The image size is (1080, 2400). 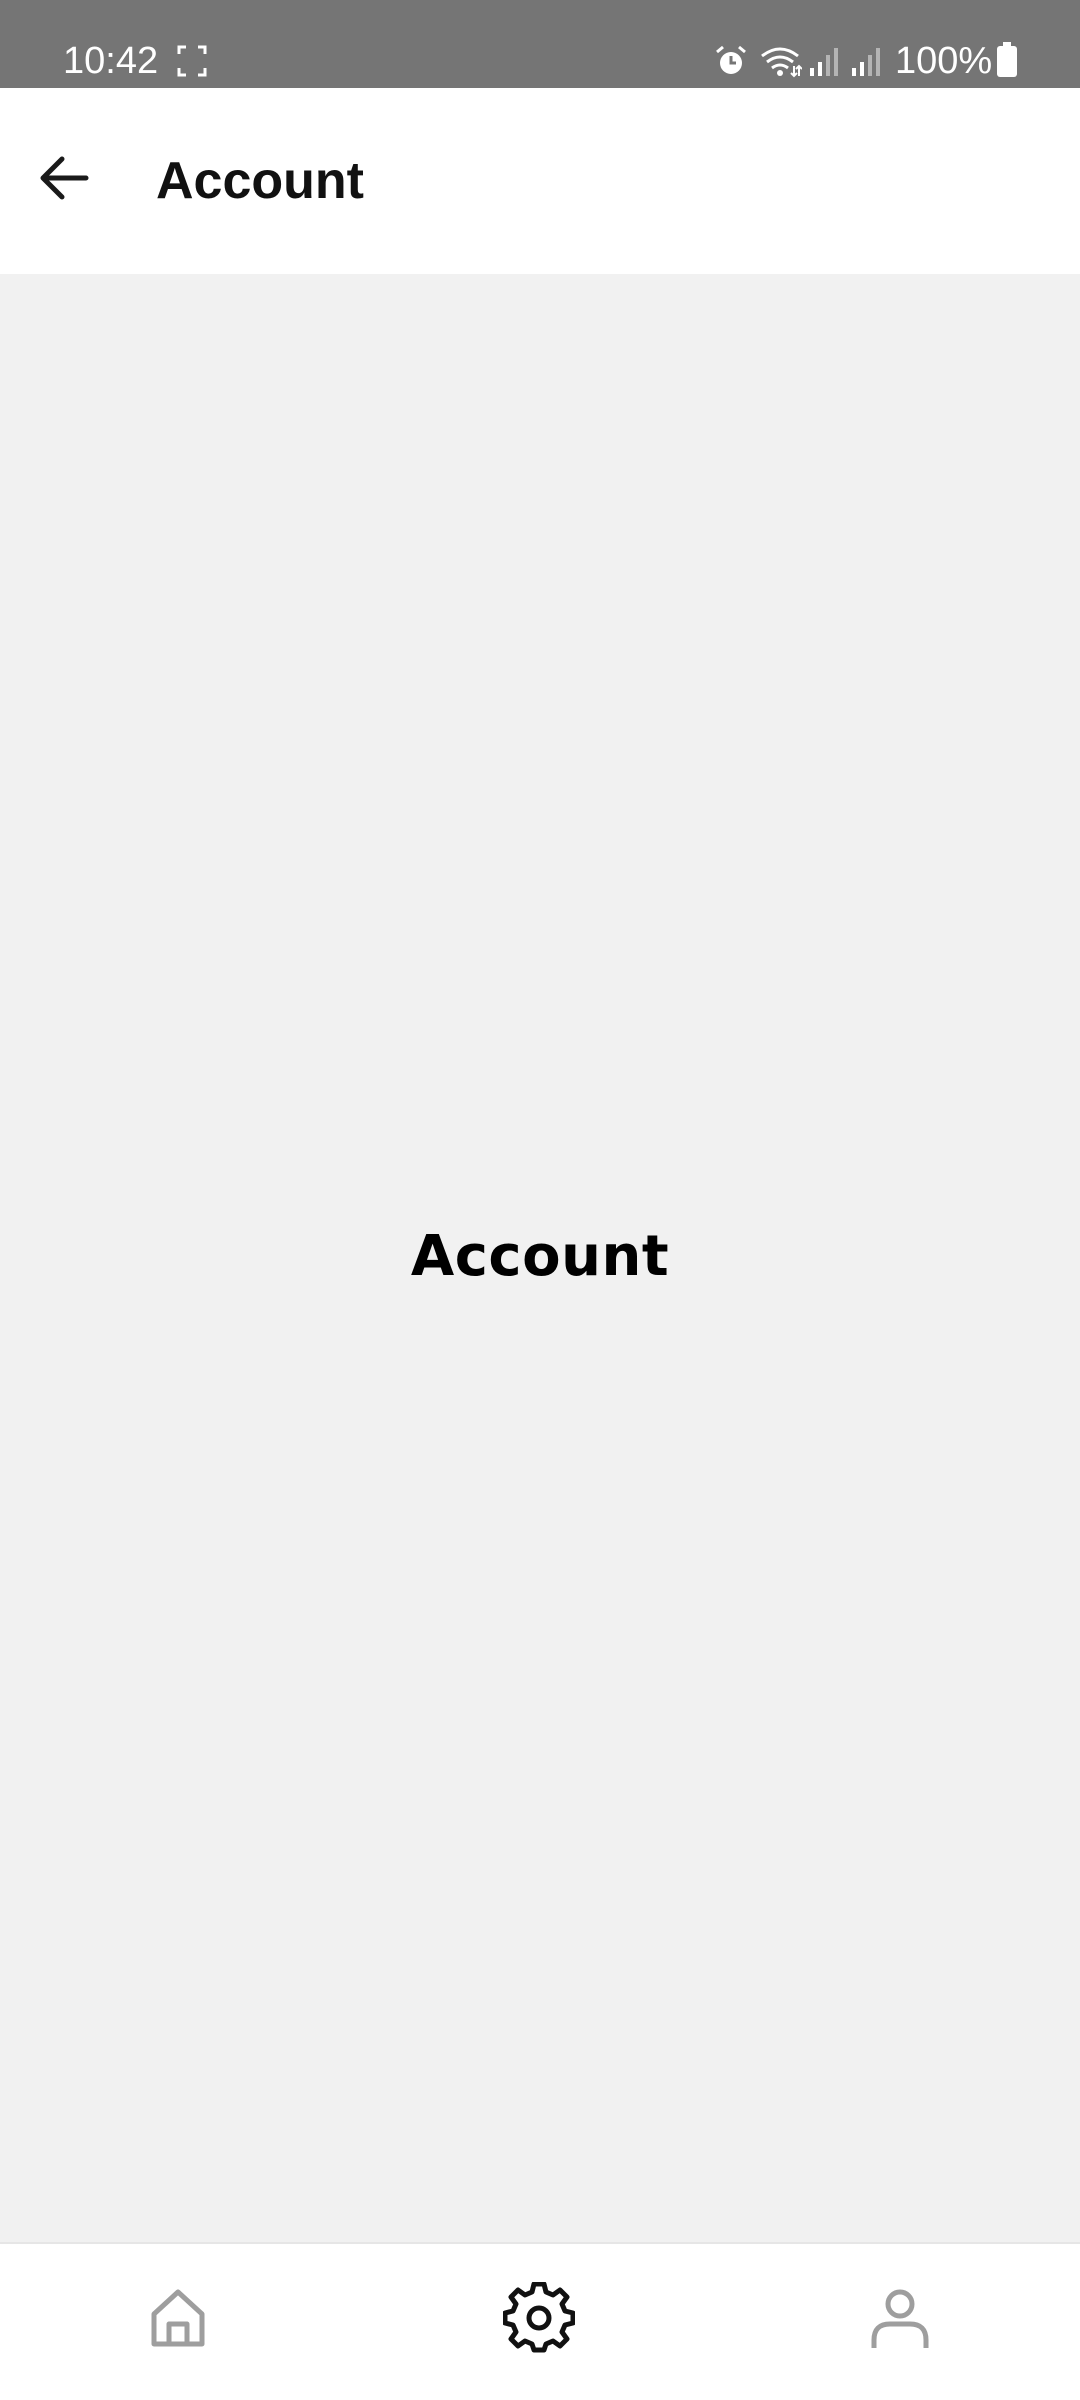 What do you see at coordinates (540, 181) in the screenshot?
I see `app-bar: Account` at bounding box center [540, 181].